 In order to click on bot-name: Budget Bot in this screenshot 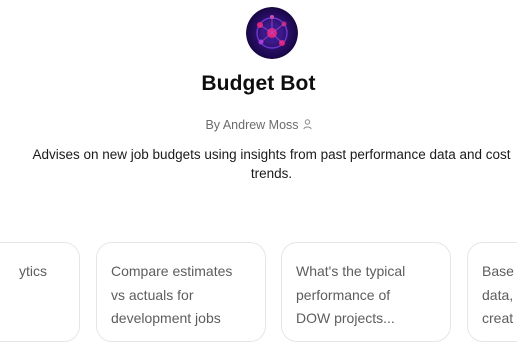, I will do `click(258, 83)`.